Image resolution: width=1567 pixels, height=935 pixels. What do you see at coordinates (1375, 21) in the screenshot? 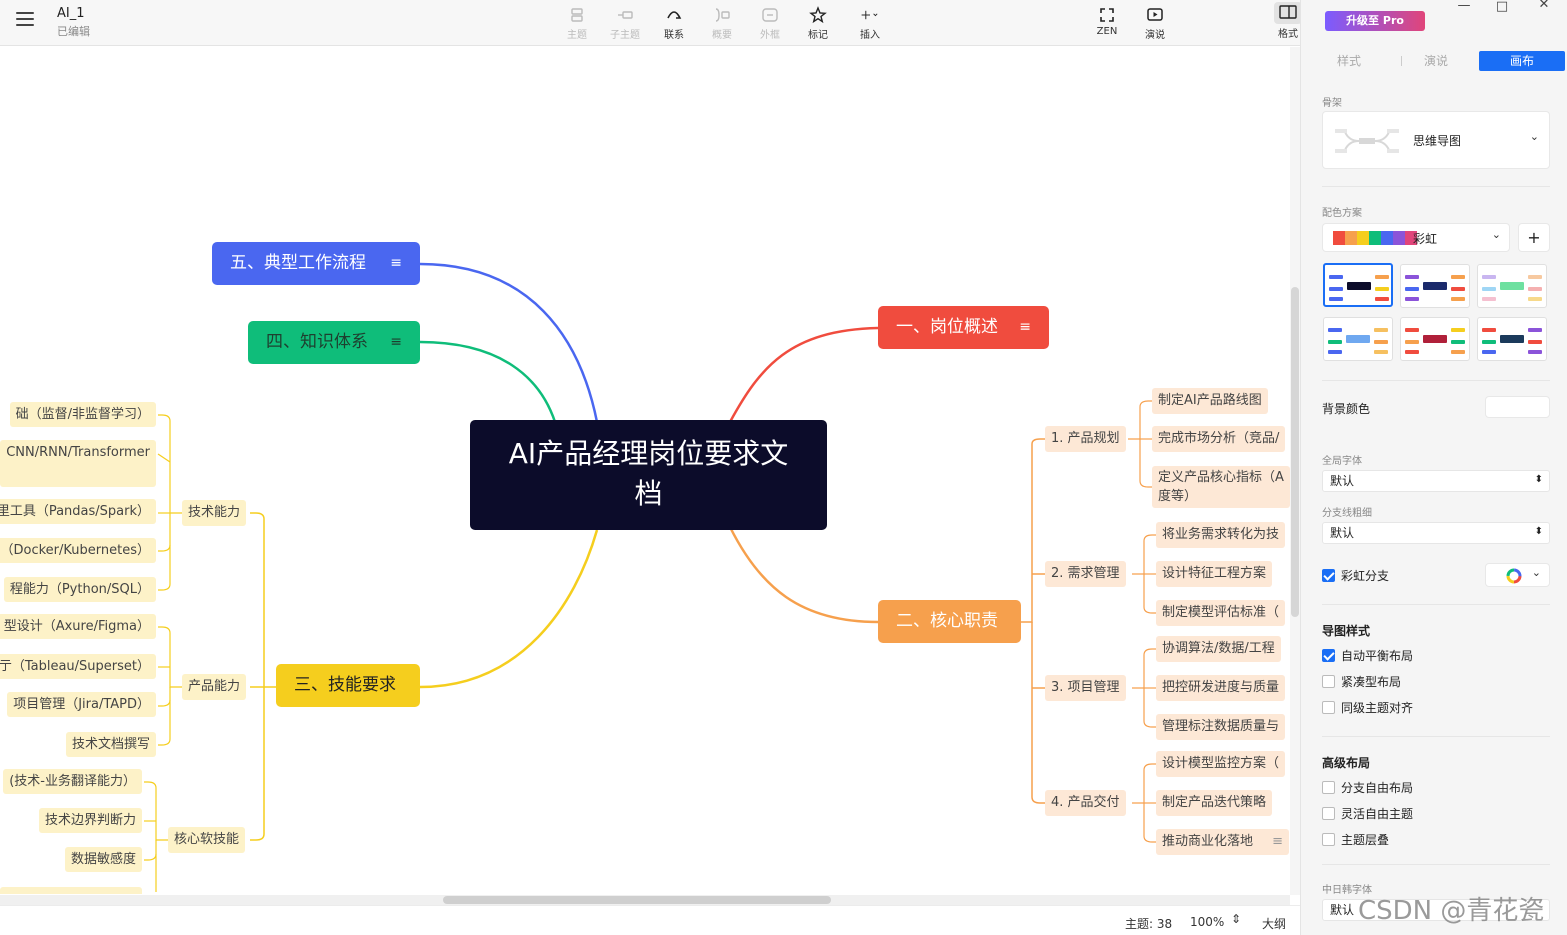
I see `upgrade-pro-button: 升级至 Pro` at bounding box center [1375, 21].